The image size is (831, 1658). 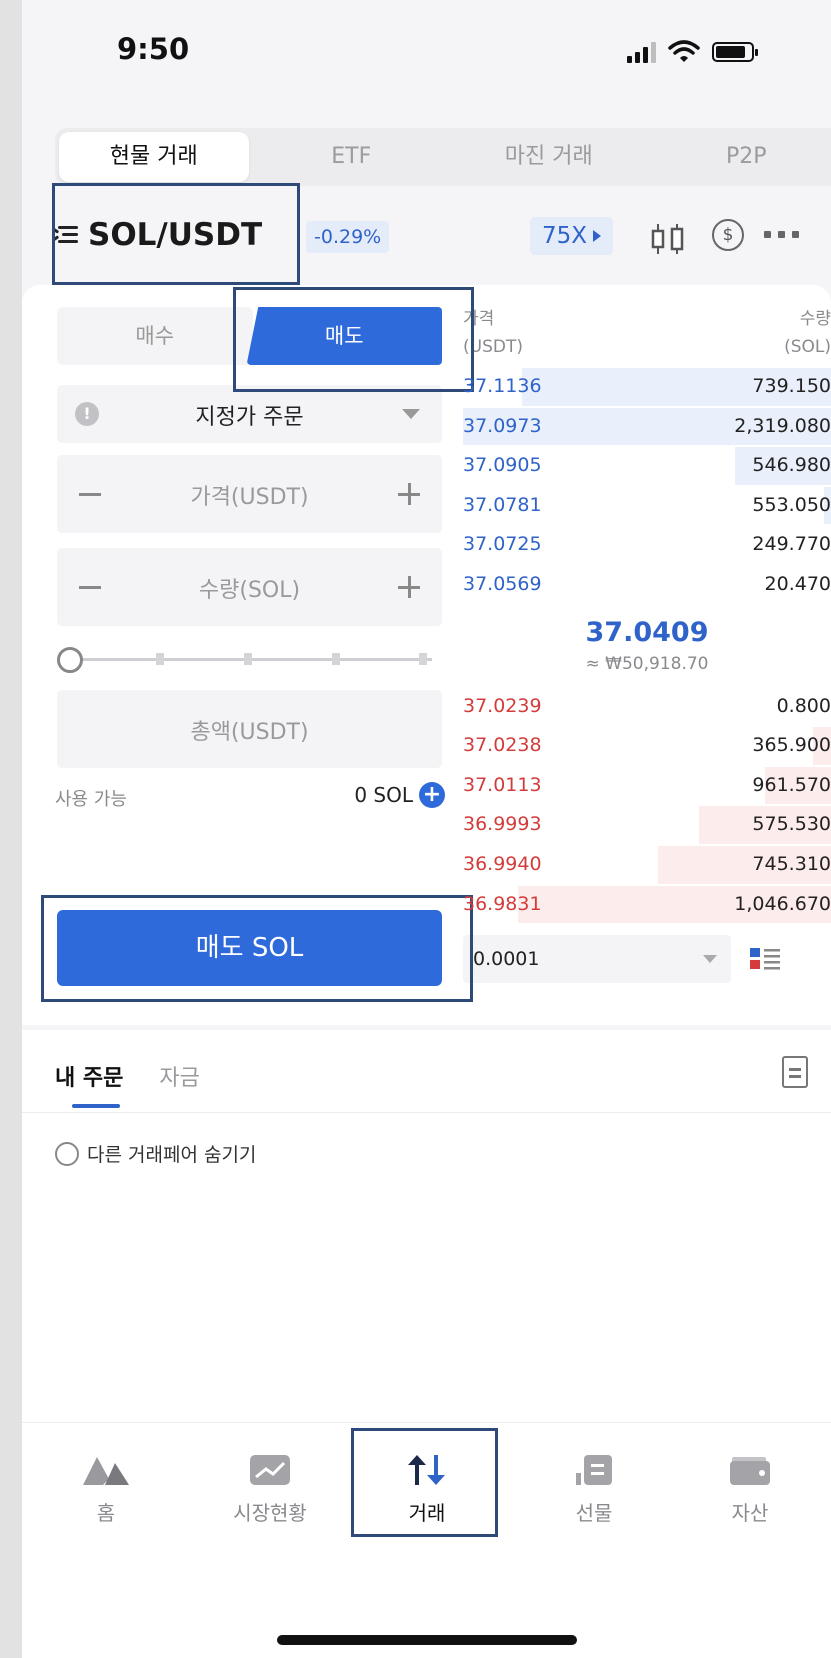 I want to click on price-input: 가격(USDT), so click(x=249, y=495).